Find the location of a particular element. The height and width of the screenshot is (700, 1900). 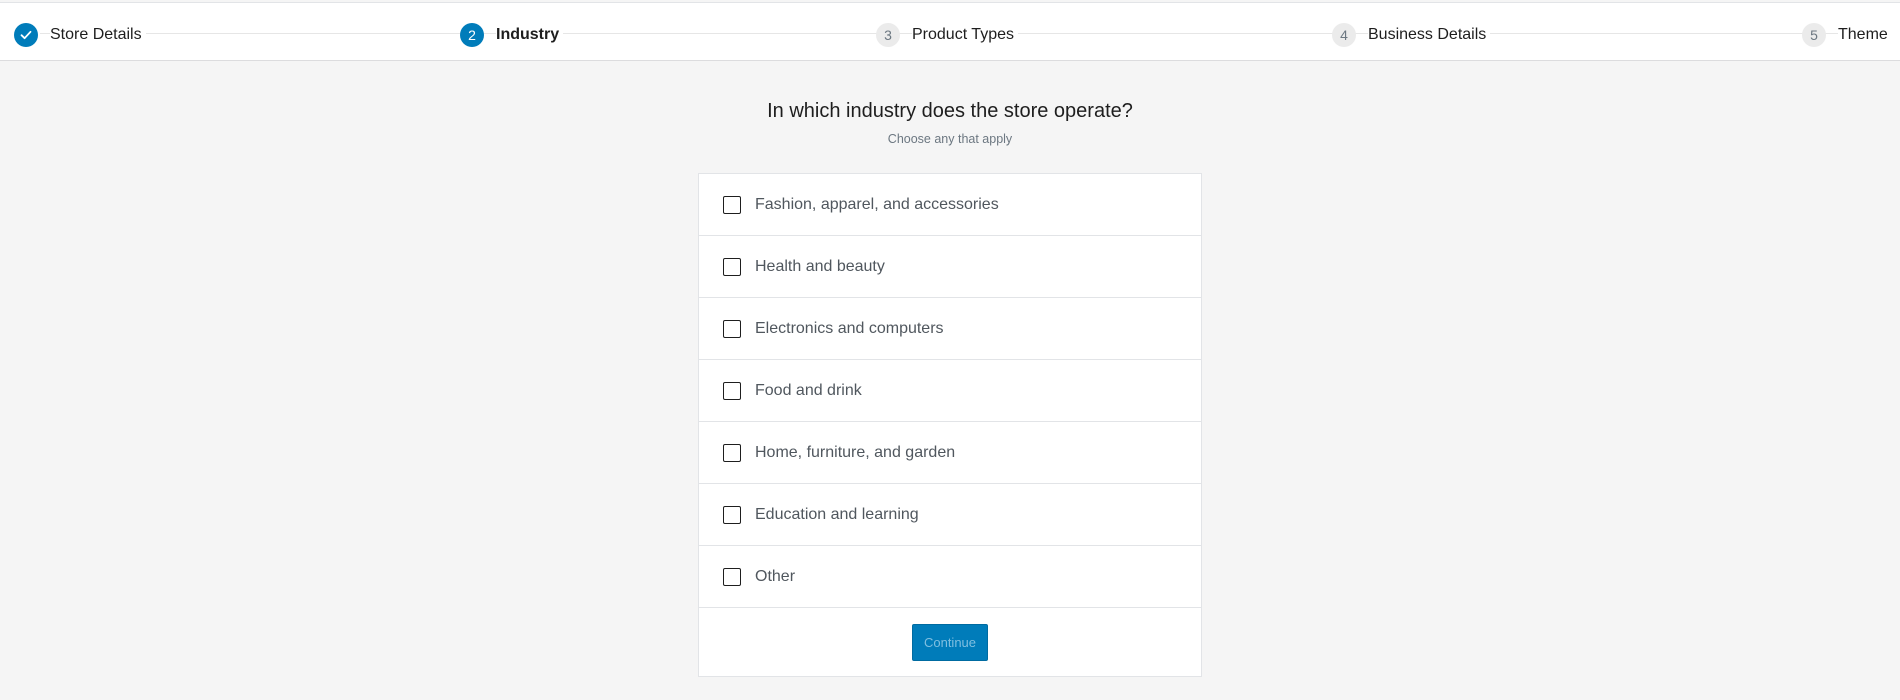

step-label: Business Details is located at coordinates (1429, 35).